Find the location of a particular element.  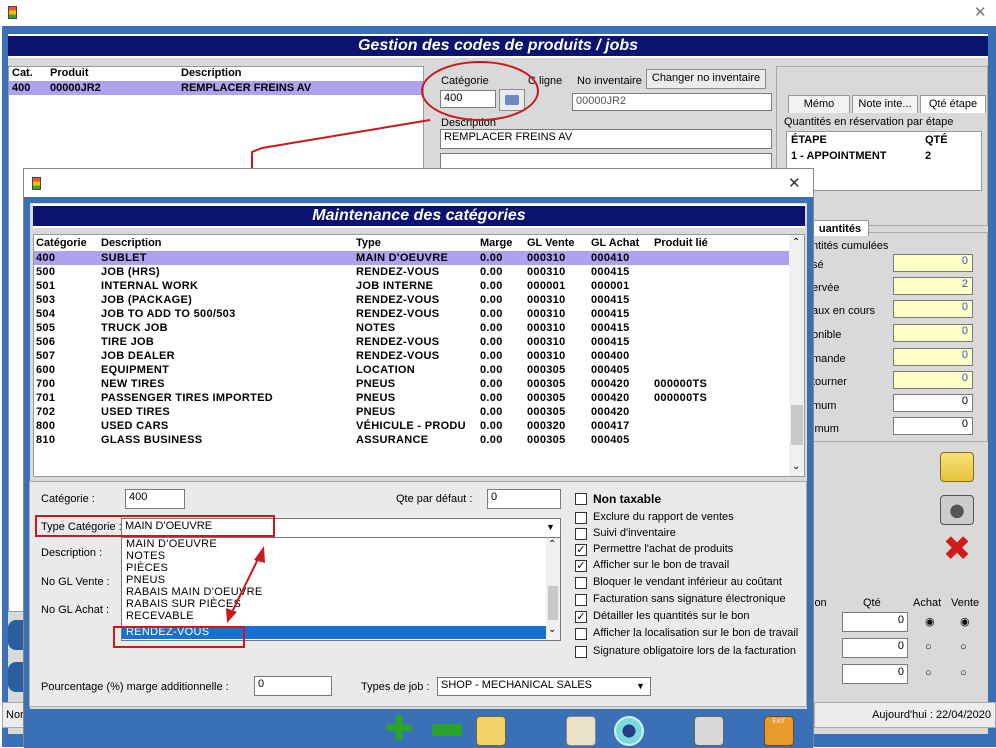

type-dropdown-icon: ▼ is located at coordinates (550, 527).